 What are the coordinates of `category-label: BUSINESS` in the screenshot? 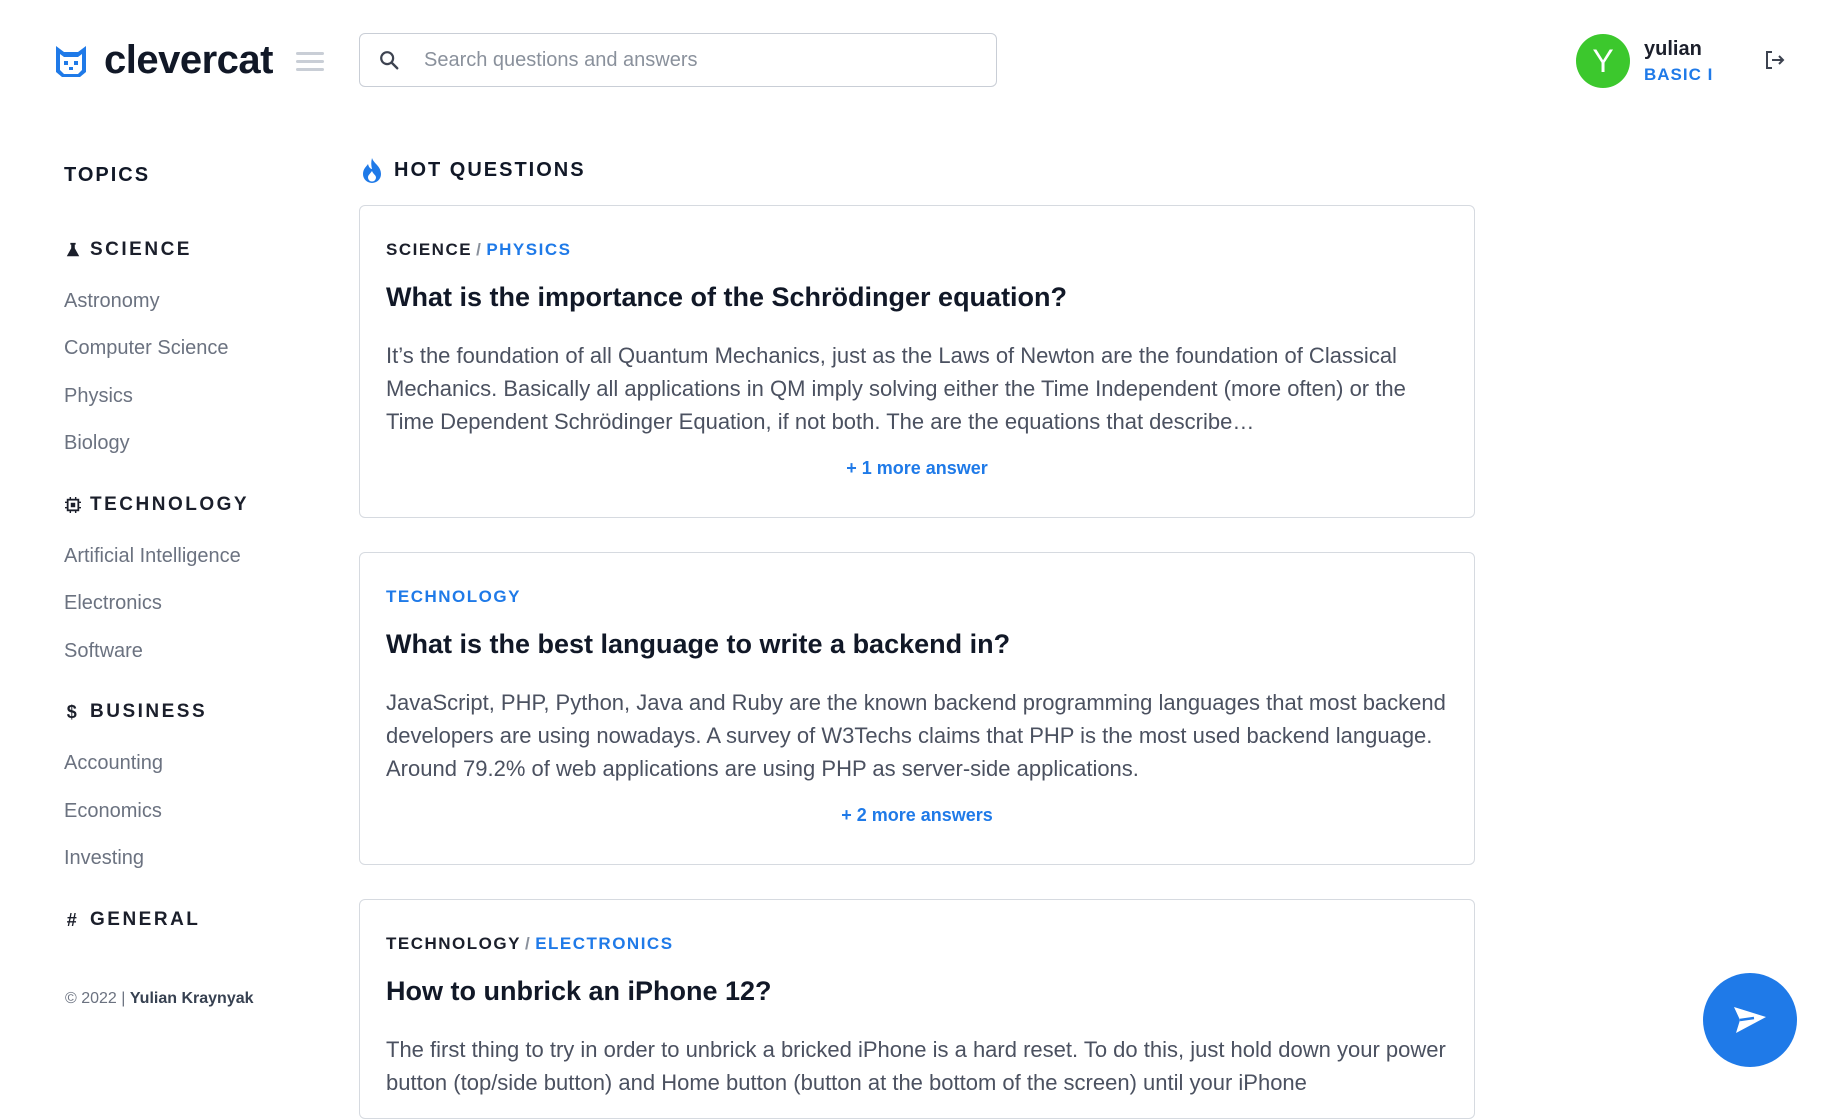 It's located at (149, 711).